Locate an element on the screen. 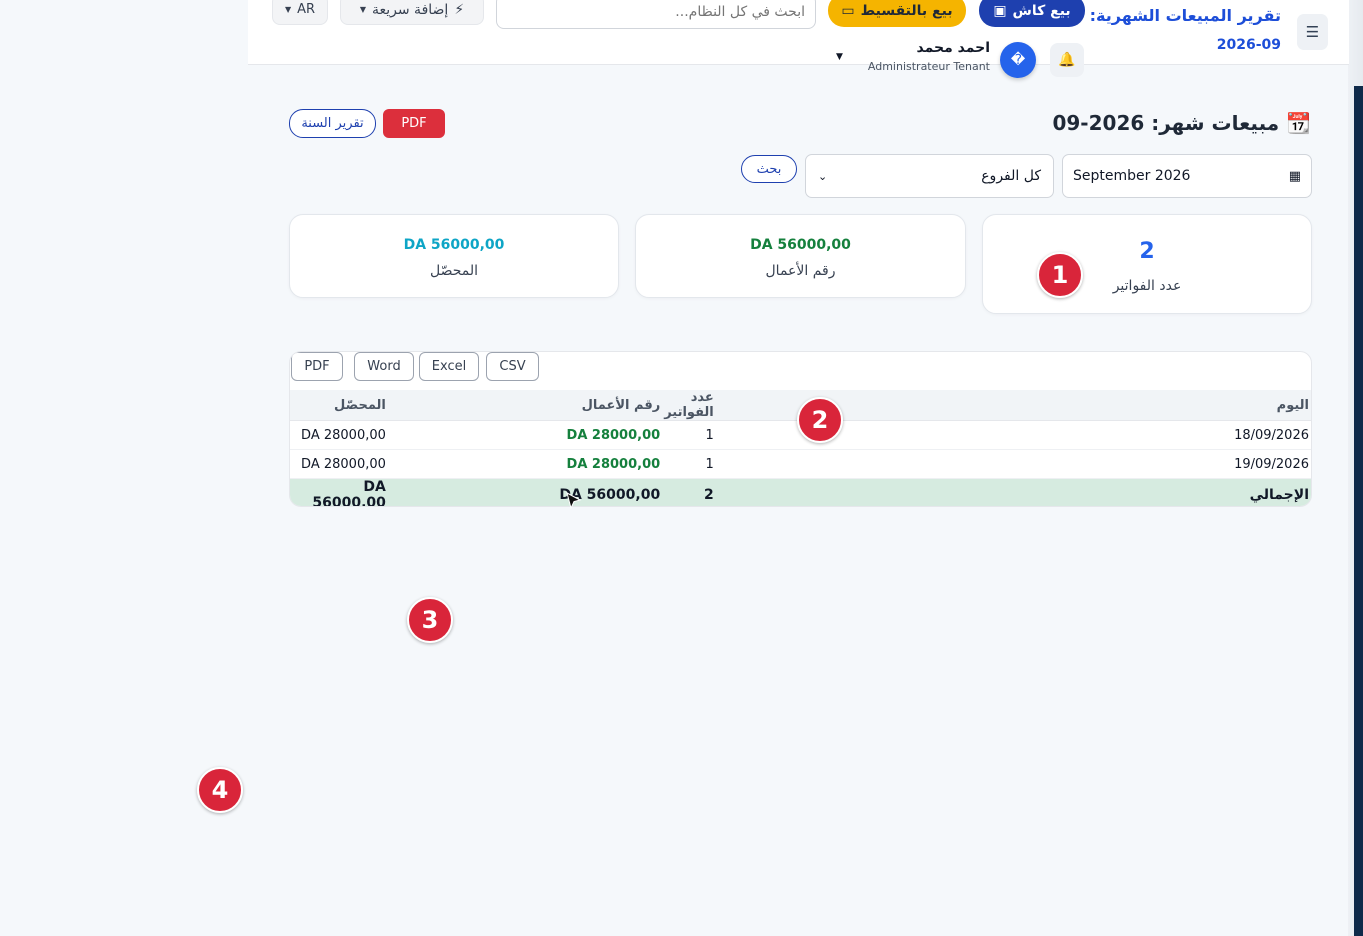  hamburger-icon: ☰ is located at coordinates (1312, 32).